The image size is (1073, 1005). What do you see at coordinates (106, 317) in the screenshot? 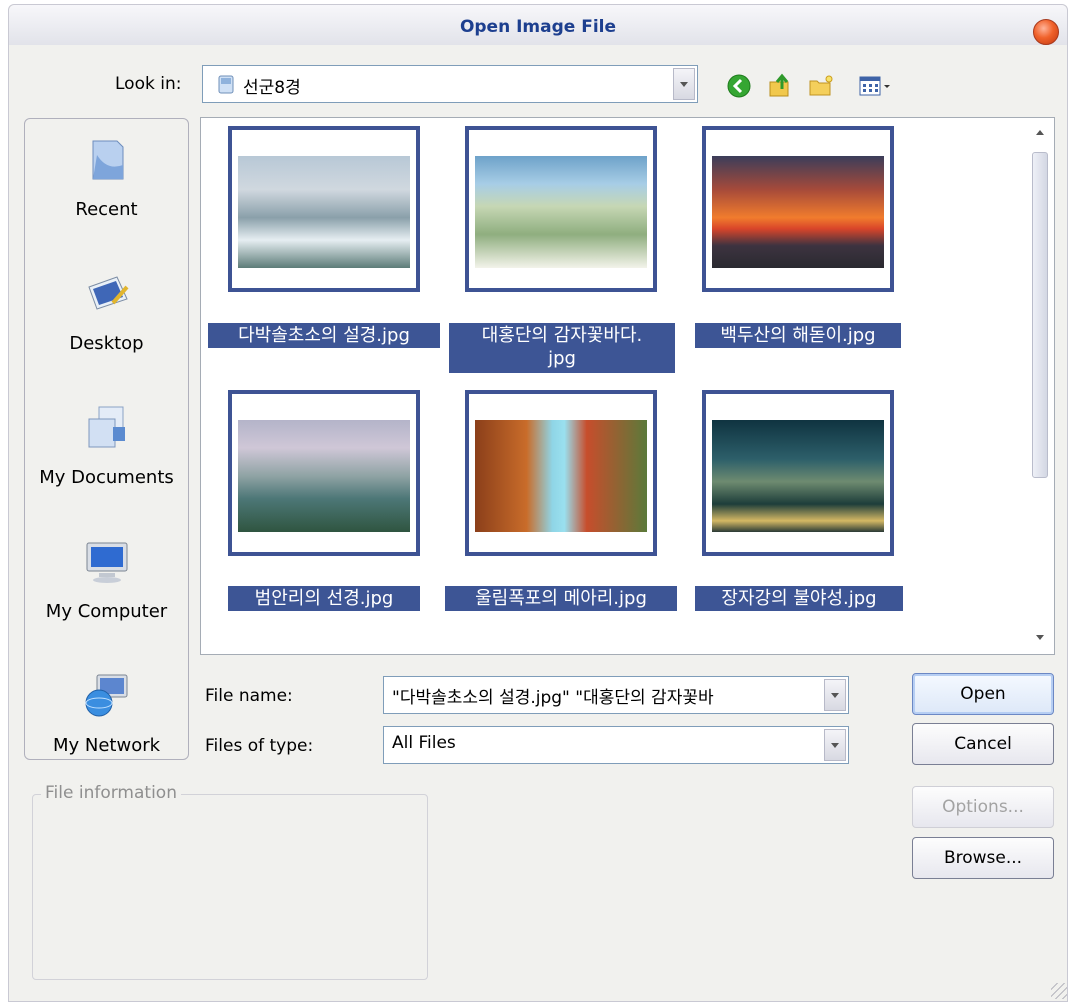
I see `place-desktop: Desktop` at bounding box center [106, 317].